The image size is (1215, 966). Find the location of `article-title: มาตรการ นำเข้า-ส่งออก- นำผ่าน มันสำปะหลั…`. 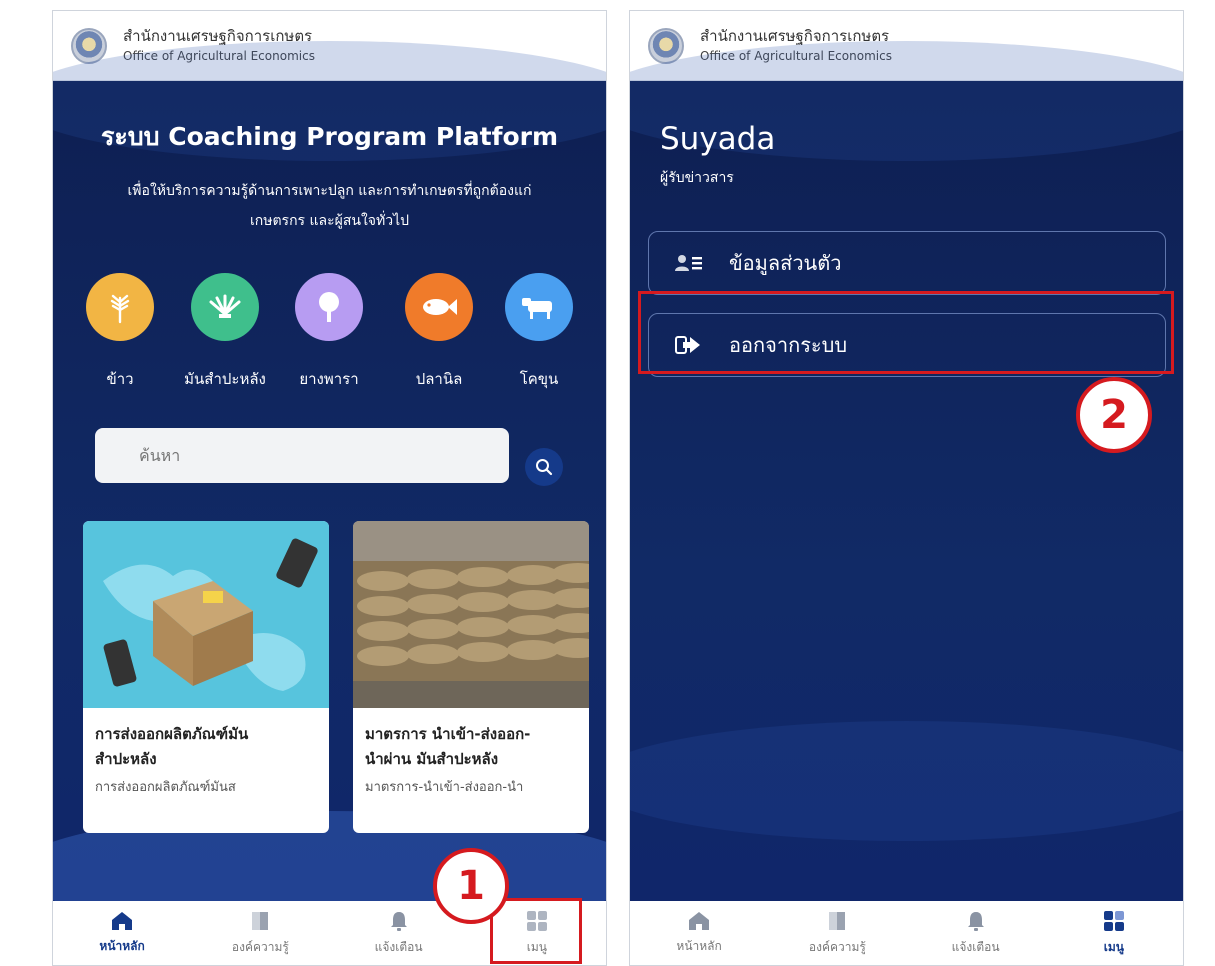

article-title: มาตรการ นำเข้า-ส่งออก- นำผ่าน มันสำปะหลั… is located at coordinates (471, 740).